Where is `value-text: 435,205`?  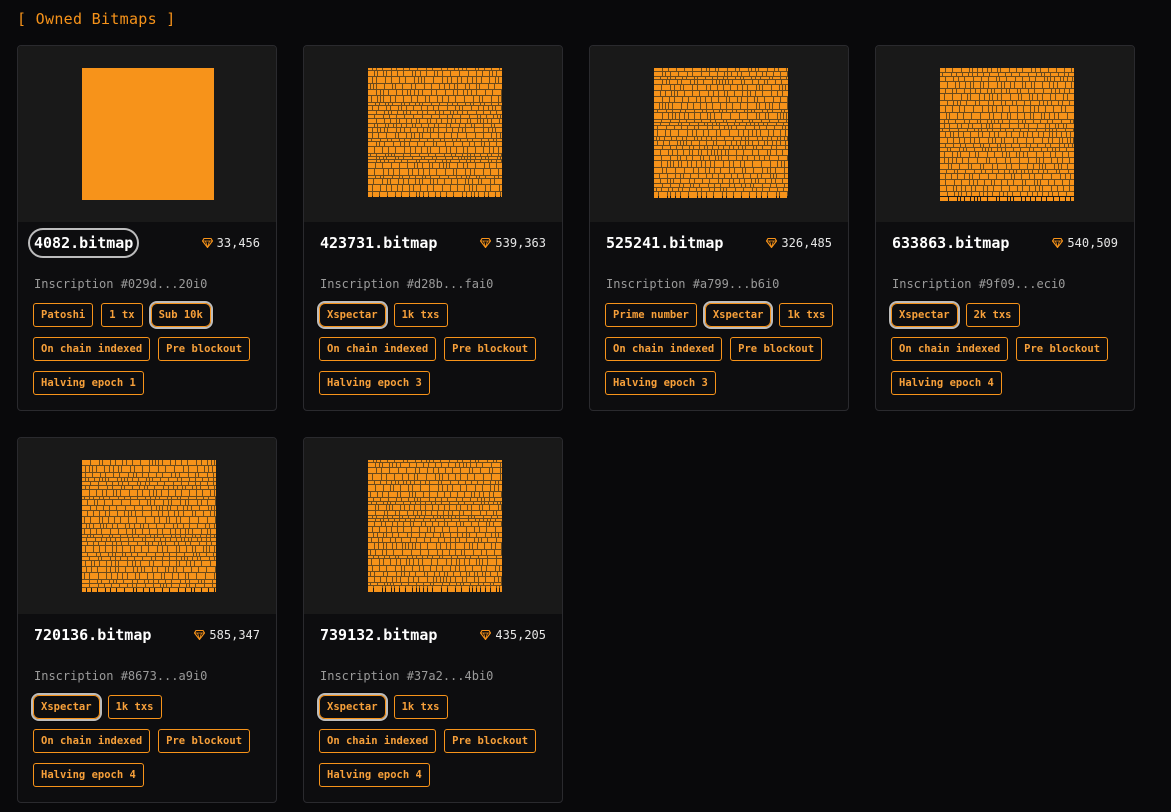 value-text: 435,205 is located at coordinates (520, 635).